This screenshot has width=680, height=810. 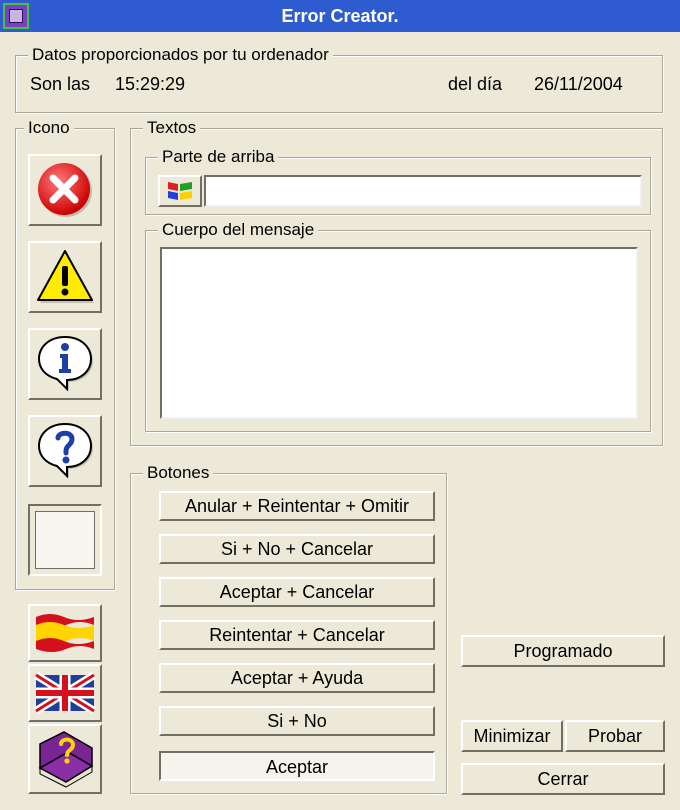 What do you see at coordinates (512, 736) in the screenshot?
I see `minimizar-button: Minimizar` at bounding box center [512, 736].